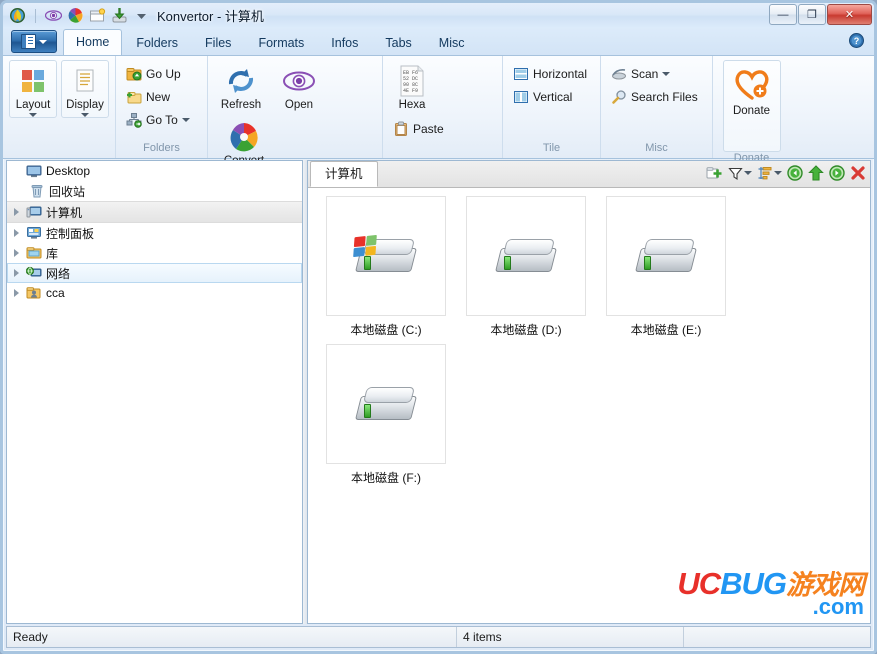 Image resolution: width=877 pixels, height=654 pixels. I want to click on group-label-tile: Tile, so click(551, 148).